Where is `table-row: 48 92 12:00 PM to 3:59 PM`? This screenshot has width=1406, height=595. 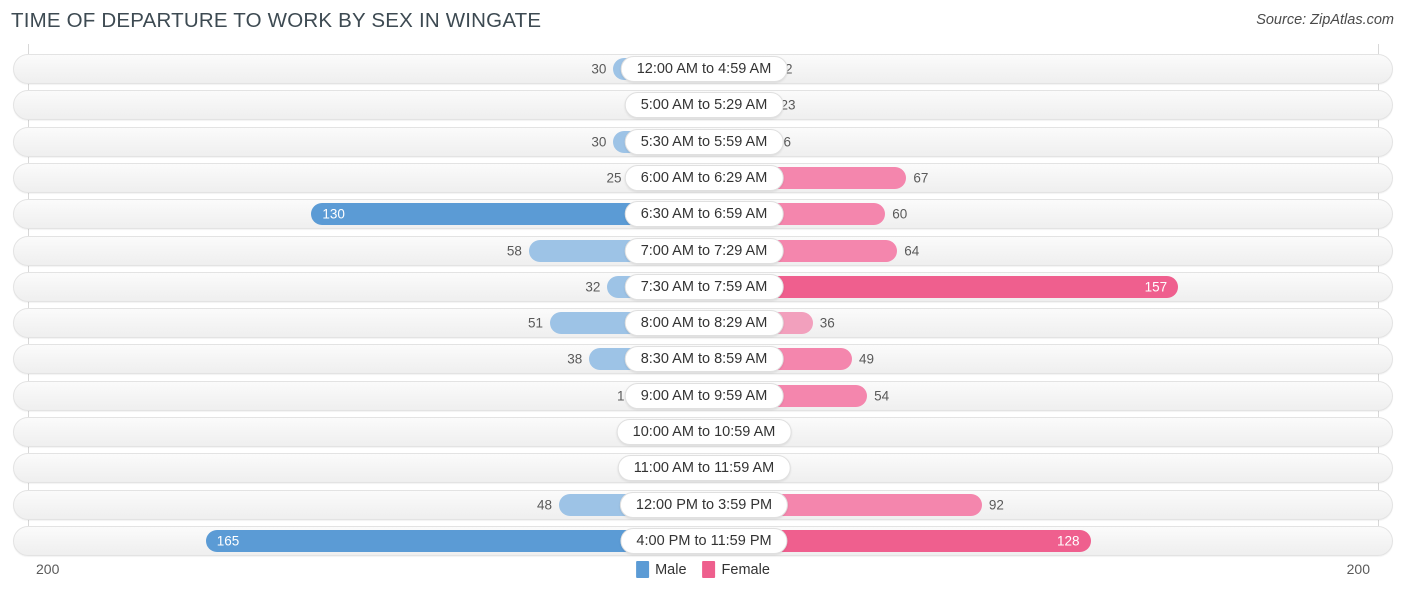
table-row: 48 92 12:00 PM to 3:59 PM is located at coordinates (703, 504).